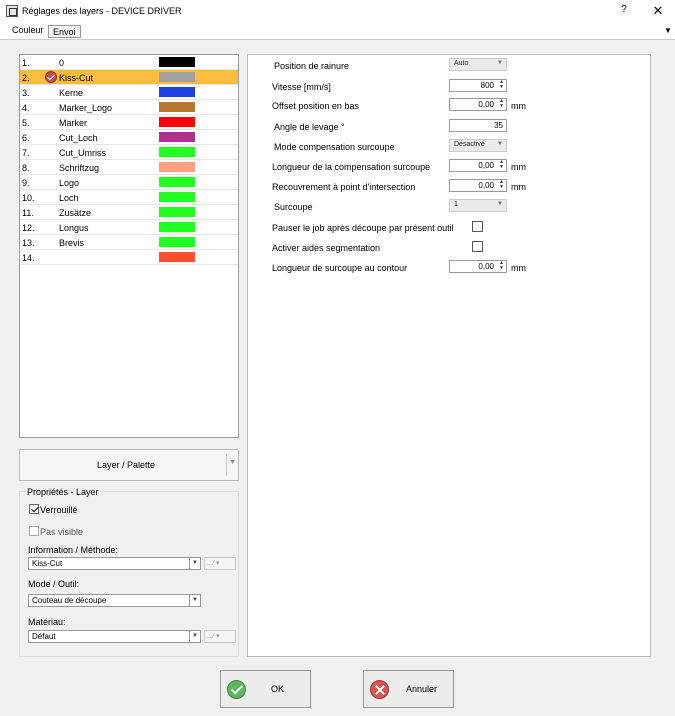 Image resolution: width=675 pixels, height=716 pixels. I want to click on pause-job-checkbox, so click(477, 226).